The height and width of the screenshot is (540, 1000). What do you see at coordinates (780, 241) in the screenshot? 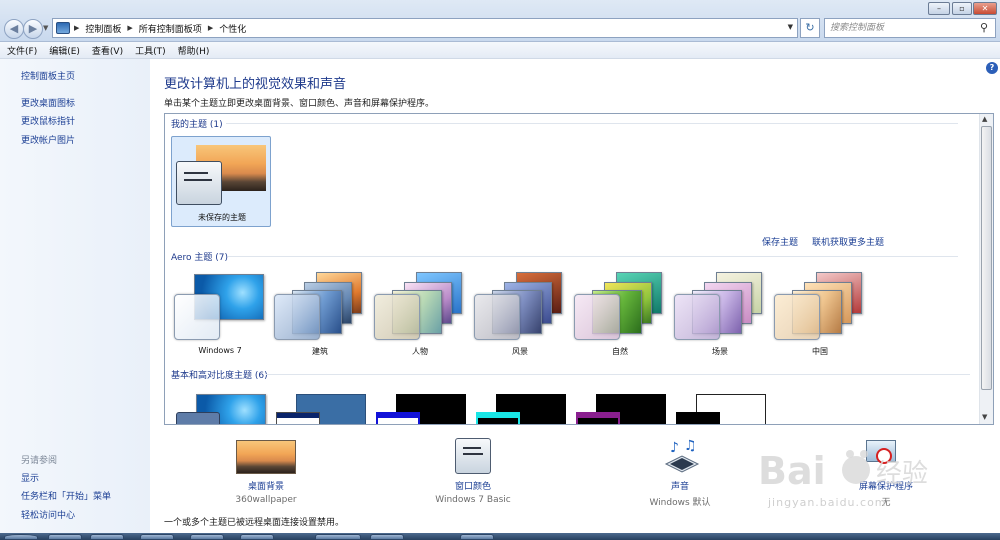
I see `save-theme-link: 保存主题` at bounding box center [780, 241].